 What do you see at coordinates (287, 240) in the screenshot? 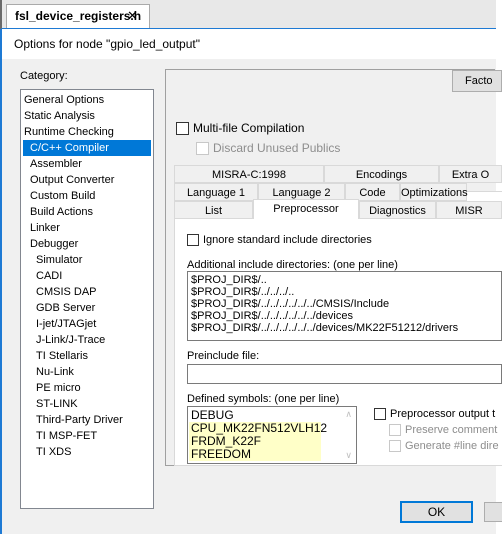
I see `ignore-std-label: Ignore standard include directories` at bounding box center [287, 240].